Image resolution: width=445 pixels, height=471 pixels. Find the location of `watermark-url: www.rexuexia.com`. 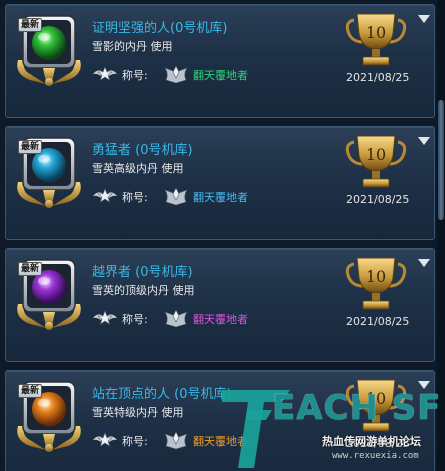

watermark-url: www.rexuexia.com is located at coordinates (375, 456).